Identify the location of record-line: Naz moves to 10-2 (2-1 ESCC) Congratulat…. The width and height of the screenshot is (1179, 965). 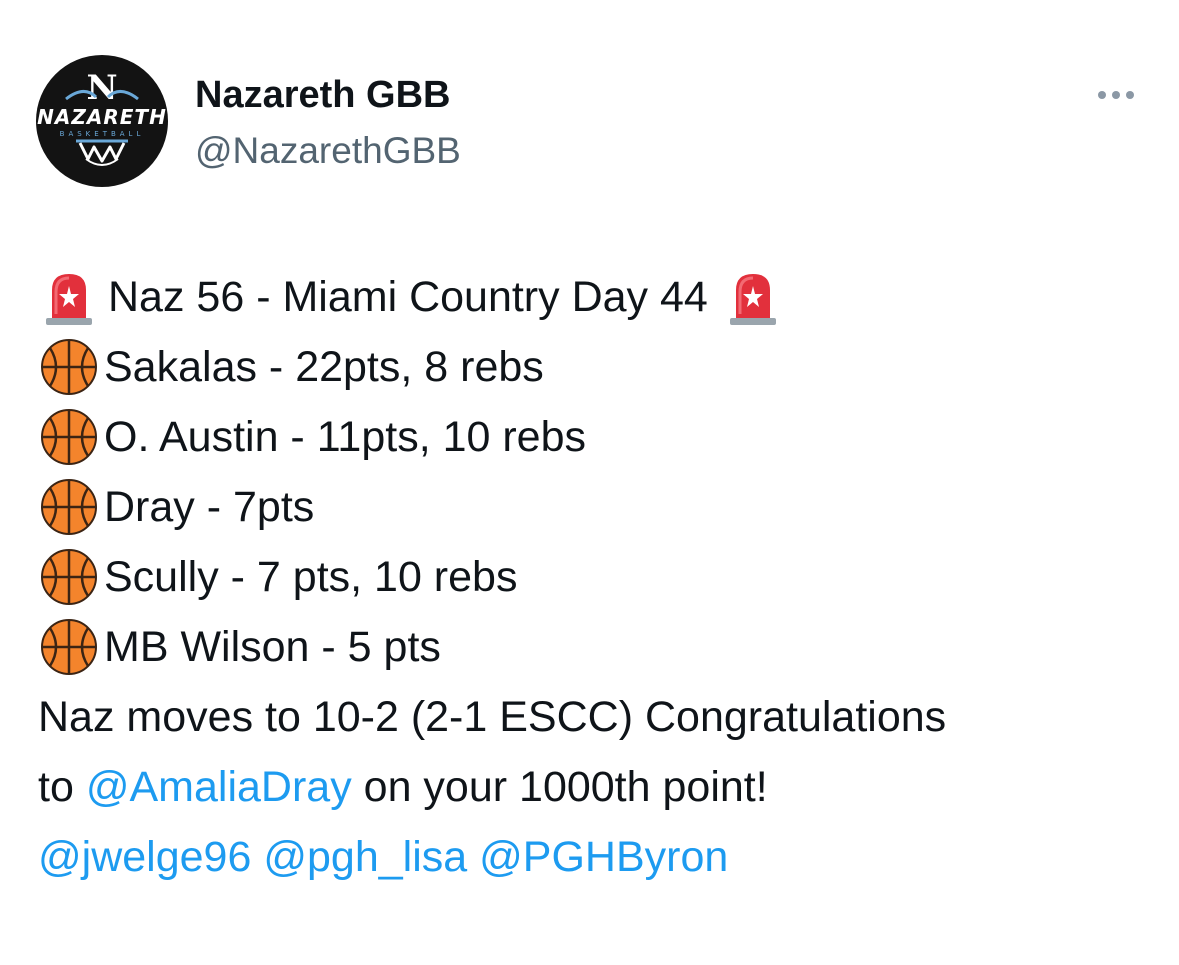
(492, 717).